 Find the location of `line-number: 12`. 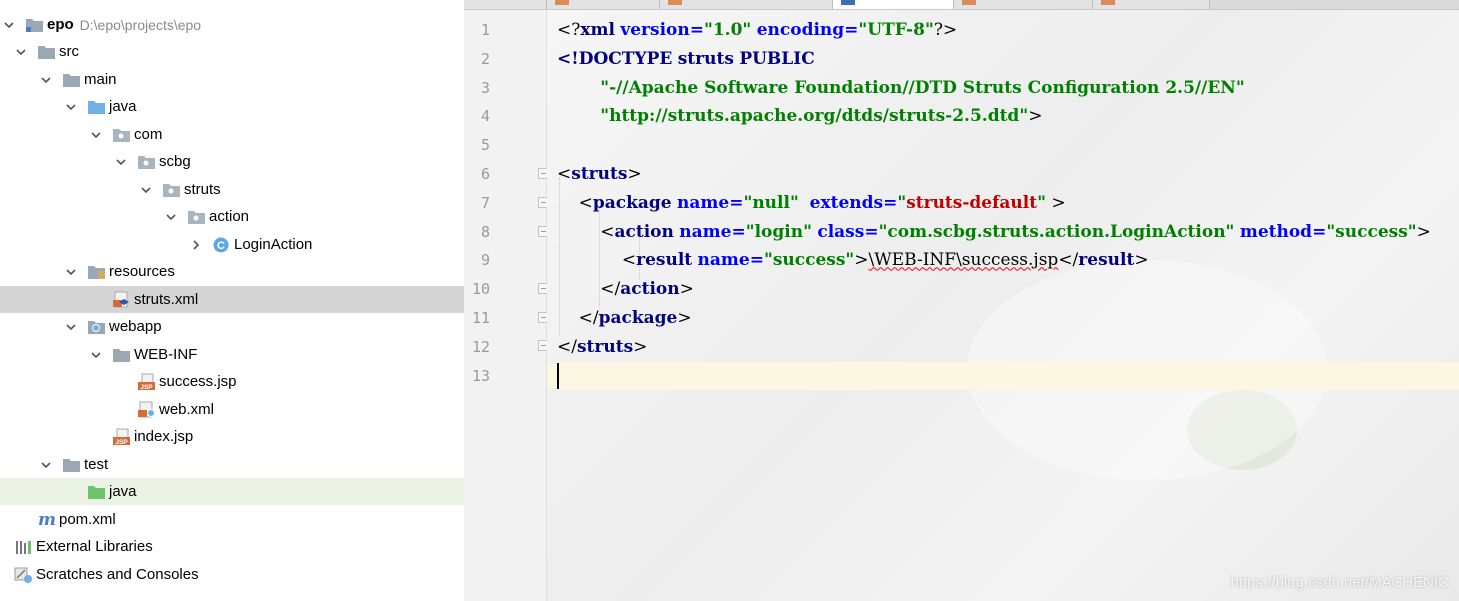

line-number: 12 is located at coordinates (480, 346).